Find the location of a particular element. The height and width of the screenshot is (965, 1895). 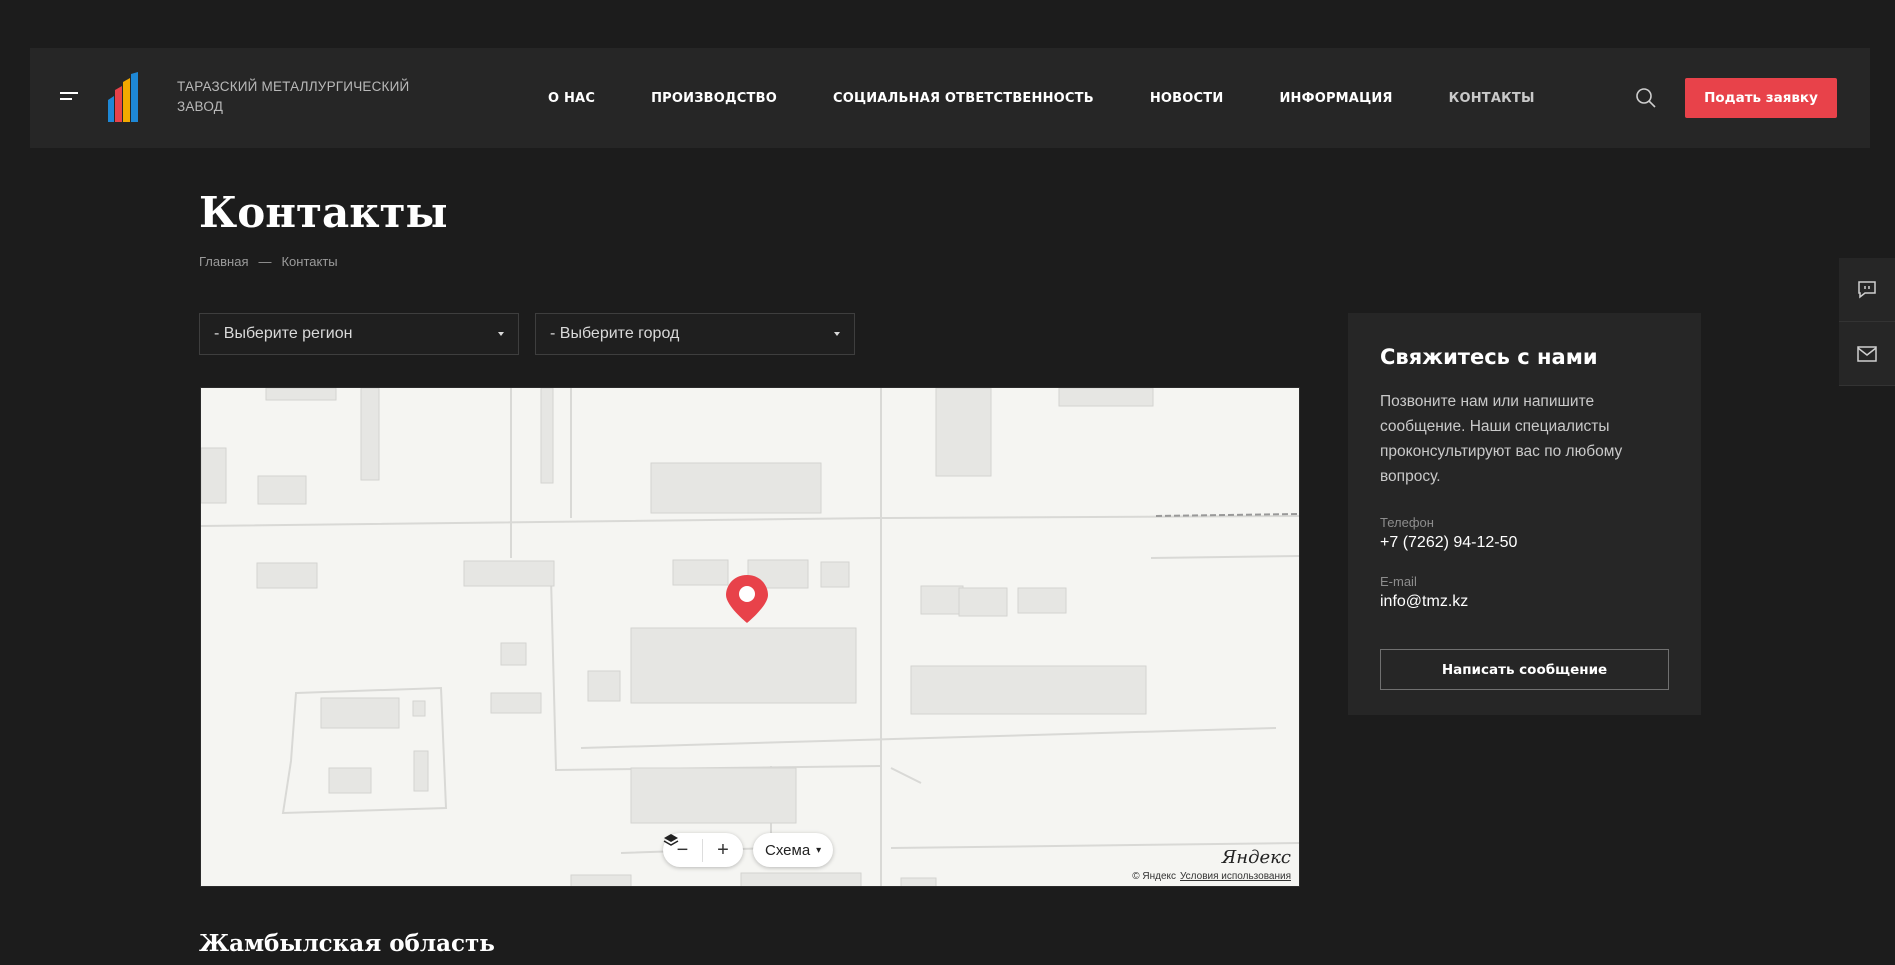

phone-label: Телефон is located at coordinates (1407, 522).